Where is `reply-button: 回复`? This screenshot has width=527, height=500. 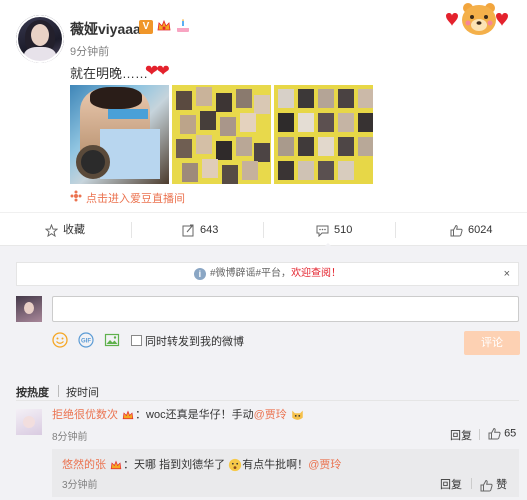 reply-button: 回复 is located at coordinates (461, 435).